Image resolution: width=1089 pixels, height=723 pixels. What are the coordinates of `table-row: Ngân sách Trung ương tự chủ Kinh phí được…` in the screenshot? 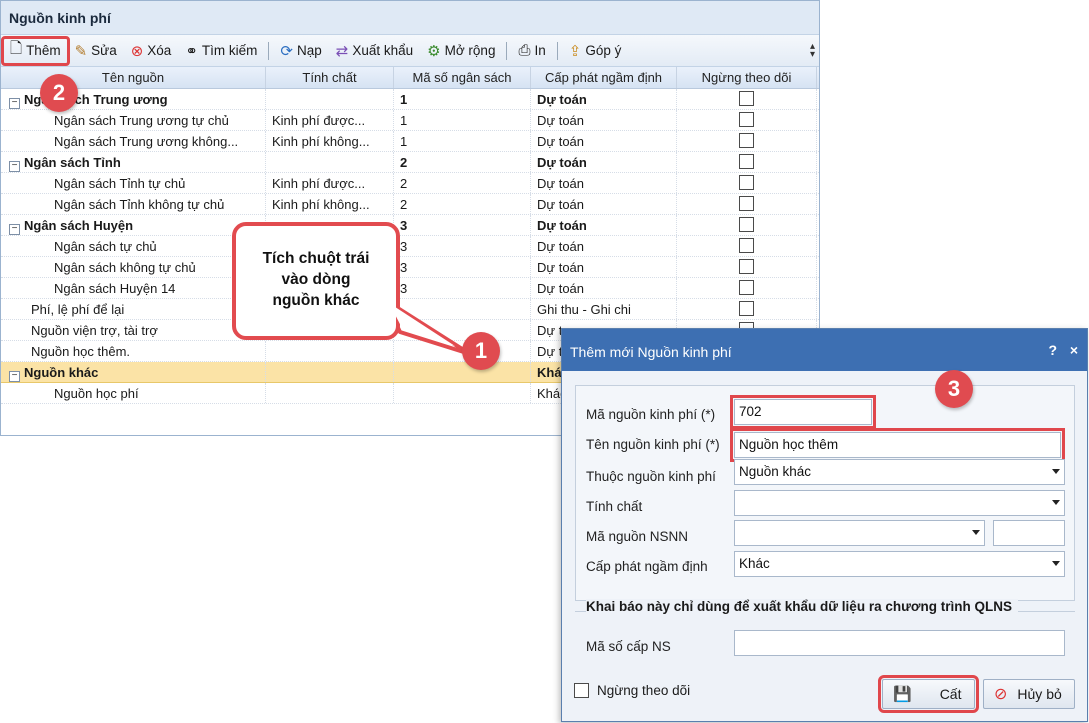 It's located at (410, 120).